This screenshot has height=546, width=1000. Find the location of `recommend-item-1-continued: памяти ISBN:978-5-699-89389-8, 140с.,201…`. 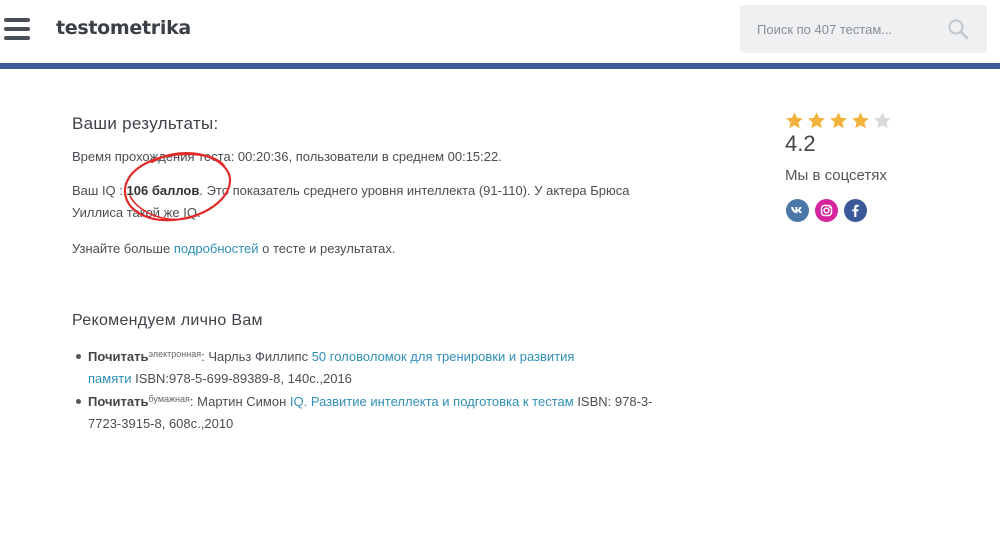

recommend-item-1-continued: памяти ISBN:978-5-699-89389-8, 140с.,201… is located at coordinates (220, 378).